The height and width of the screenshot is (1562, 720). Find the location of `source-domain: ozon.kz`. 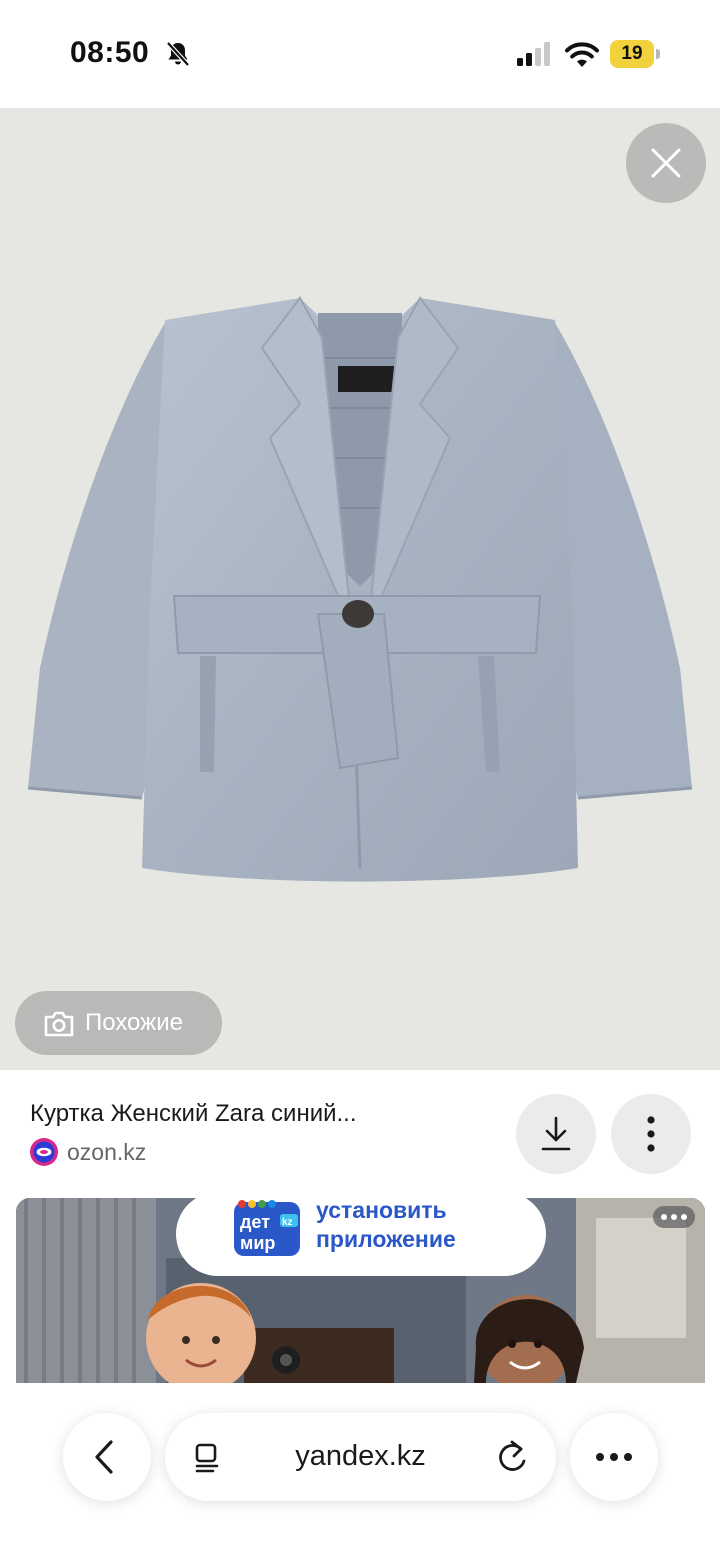

source-domain: ozon.kz is located at coordinates (107, 1151).